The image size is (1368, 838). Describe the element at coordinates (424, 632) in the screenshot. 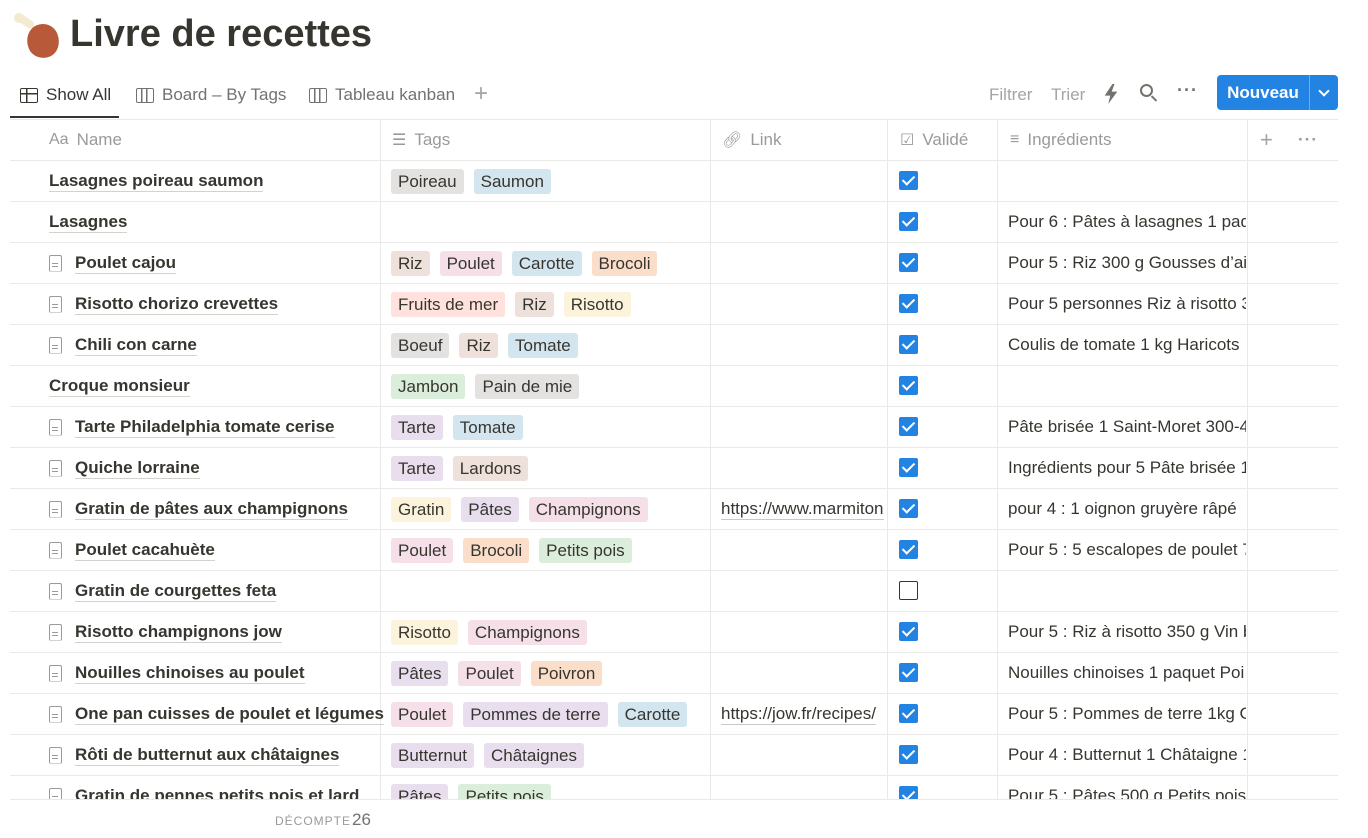

I see `tag-chip: Risotto` at that location.